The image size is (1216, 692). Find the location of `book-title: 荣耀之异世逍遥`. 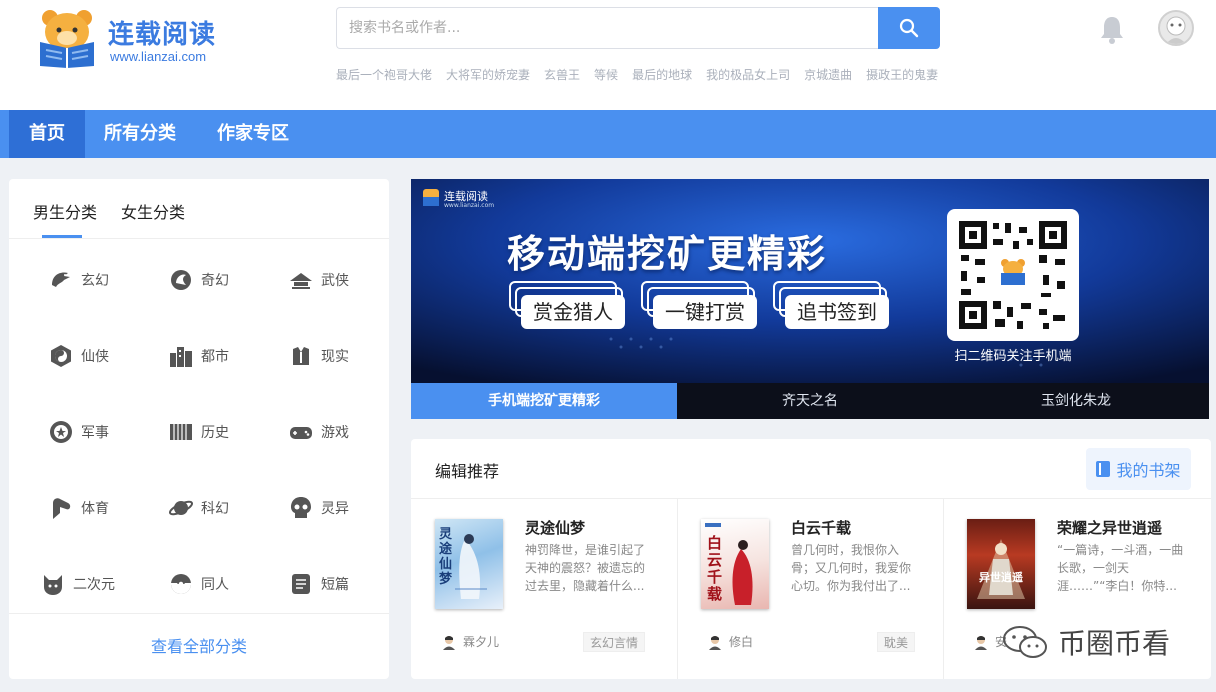

book-title: 荣耀之异世逍遥 is located at coordinates (1109, 527).